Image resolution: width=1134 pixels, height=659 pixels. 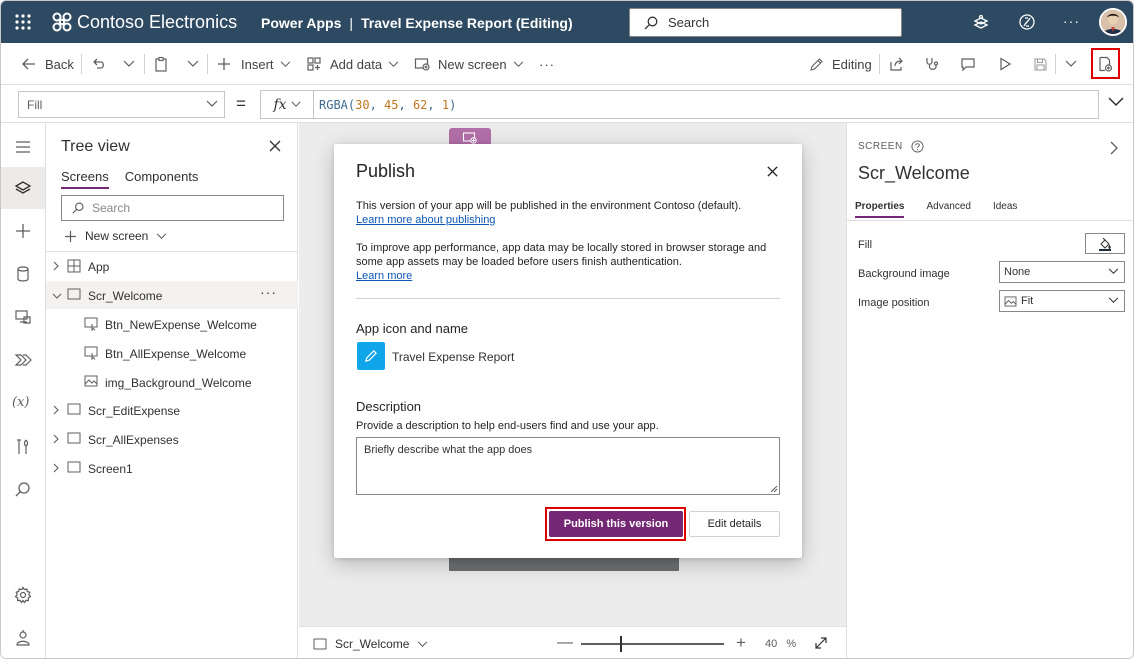 I want to click on global-search-placeholder: Search, so click(x=689, y=22).